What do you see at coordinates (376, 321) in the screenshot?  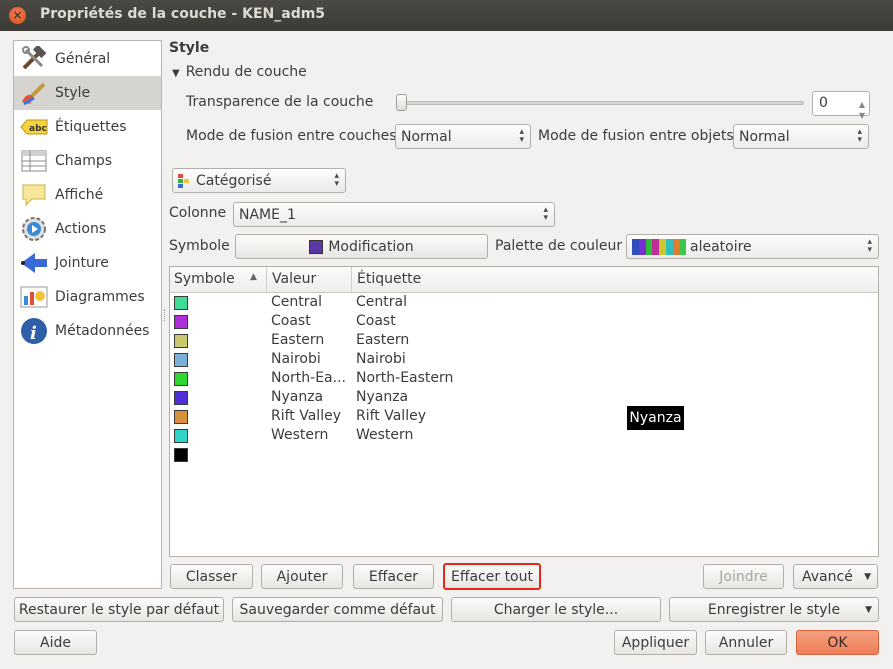 I see `cell-label: Coast` at bounding box center [376, 321].